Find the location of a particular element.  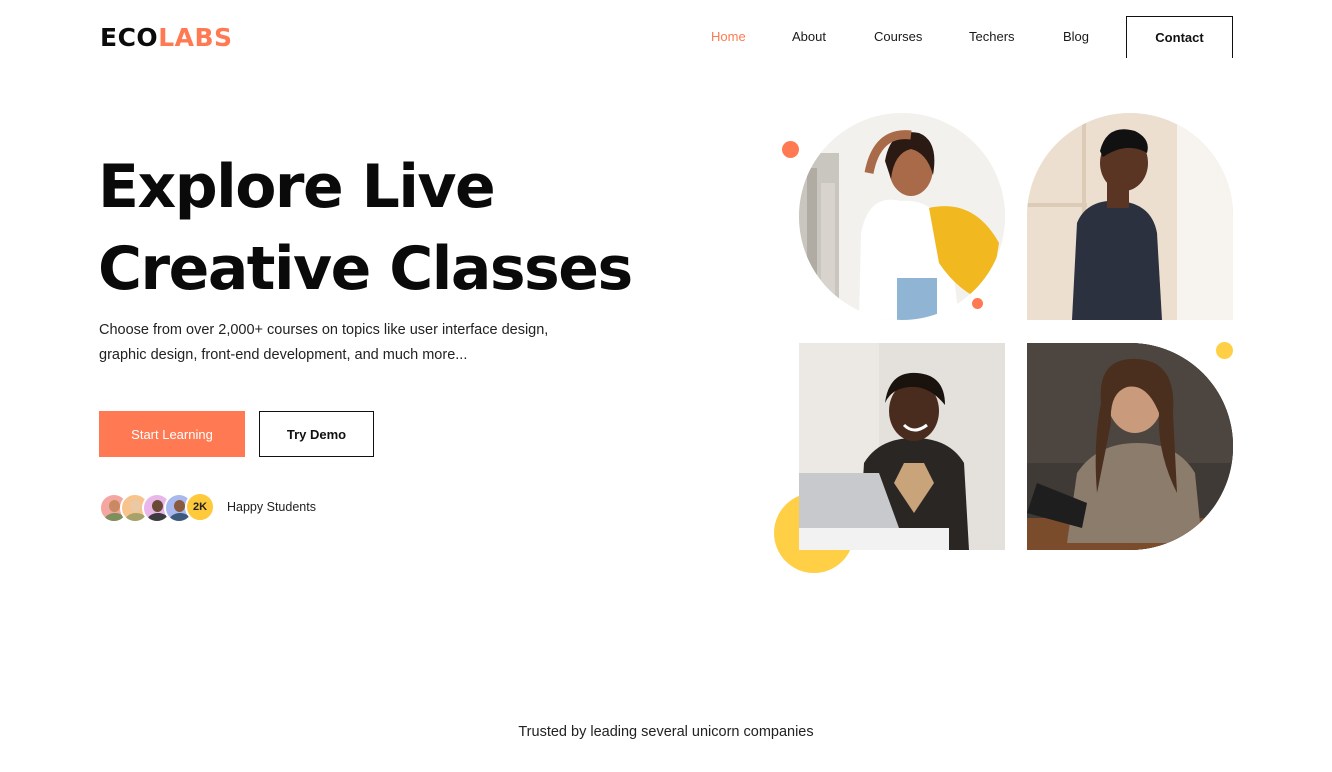

hero-title-line2: Creative Classes is located at coordinates (365, 269).